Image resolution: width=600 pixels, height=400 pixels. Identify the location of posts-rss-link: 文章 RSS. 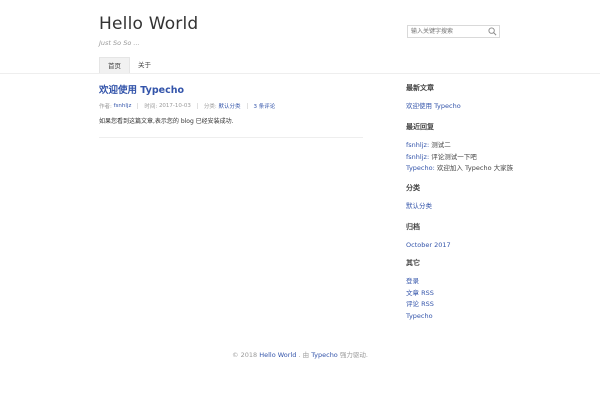
(420, 293).